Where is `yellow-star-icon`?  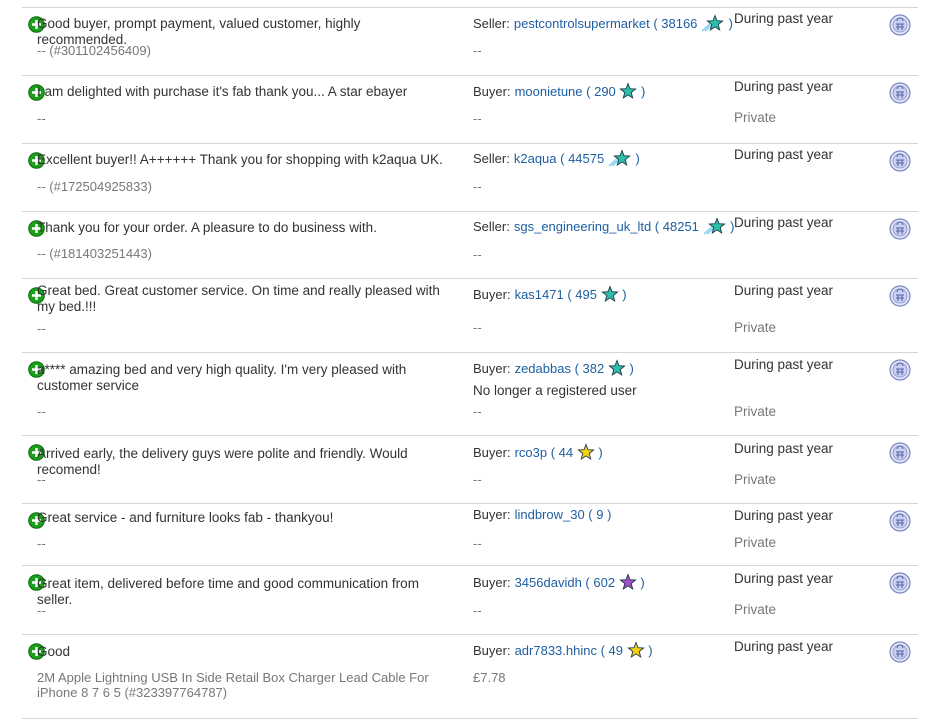
yellow-star-icon is located at coordinates (585, 452).